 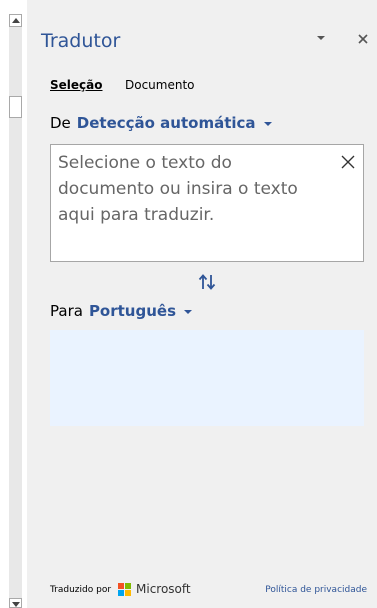 What do you see at coordinates (124, 589) in the screenshot?
I see `microsoft-logo-icon` at bounding box center [124, 589].